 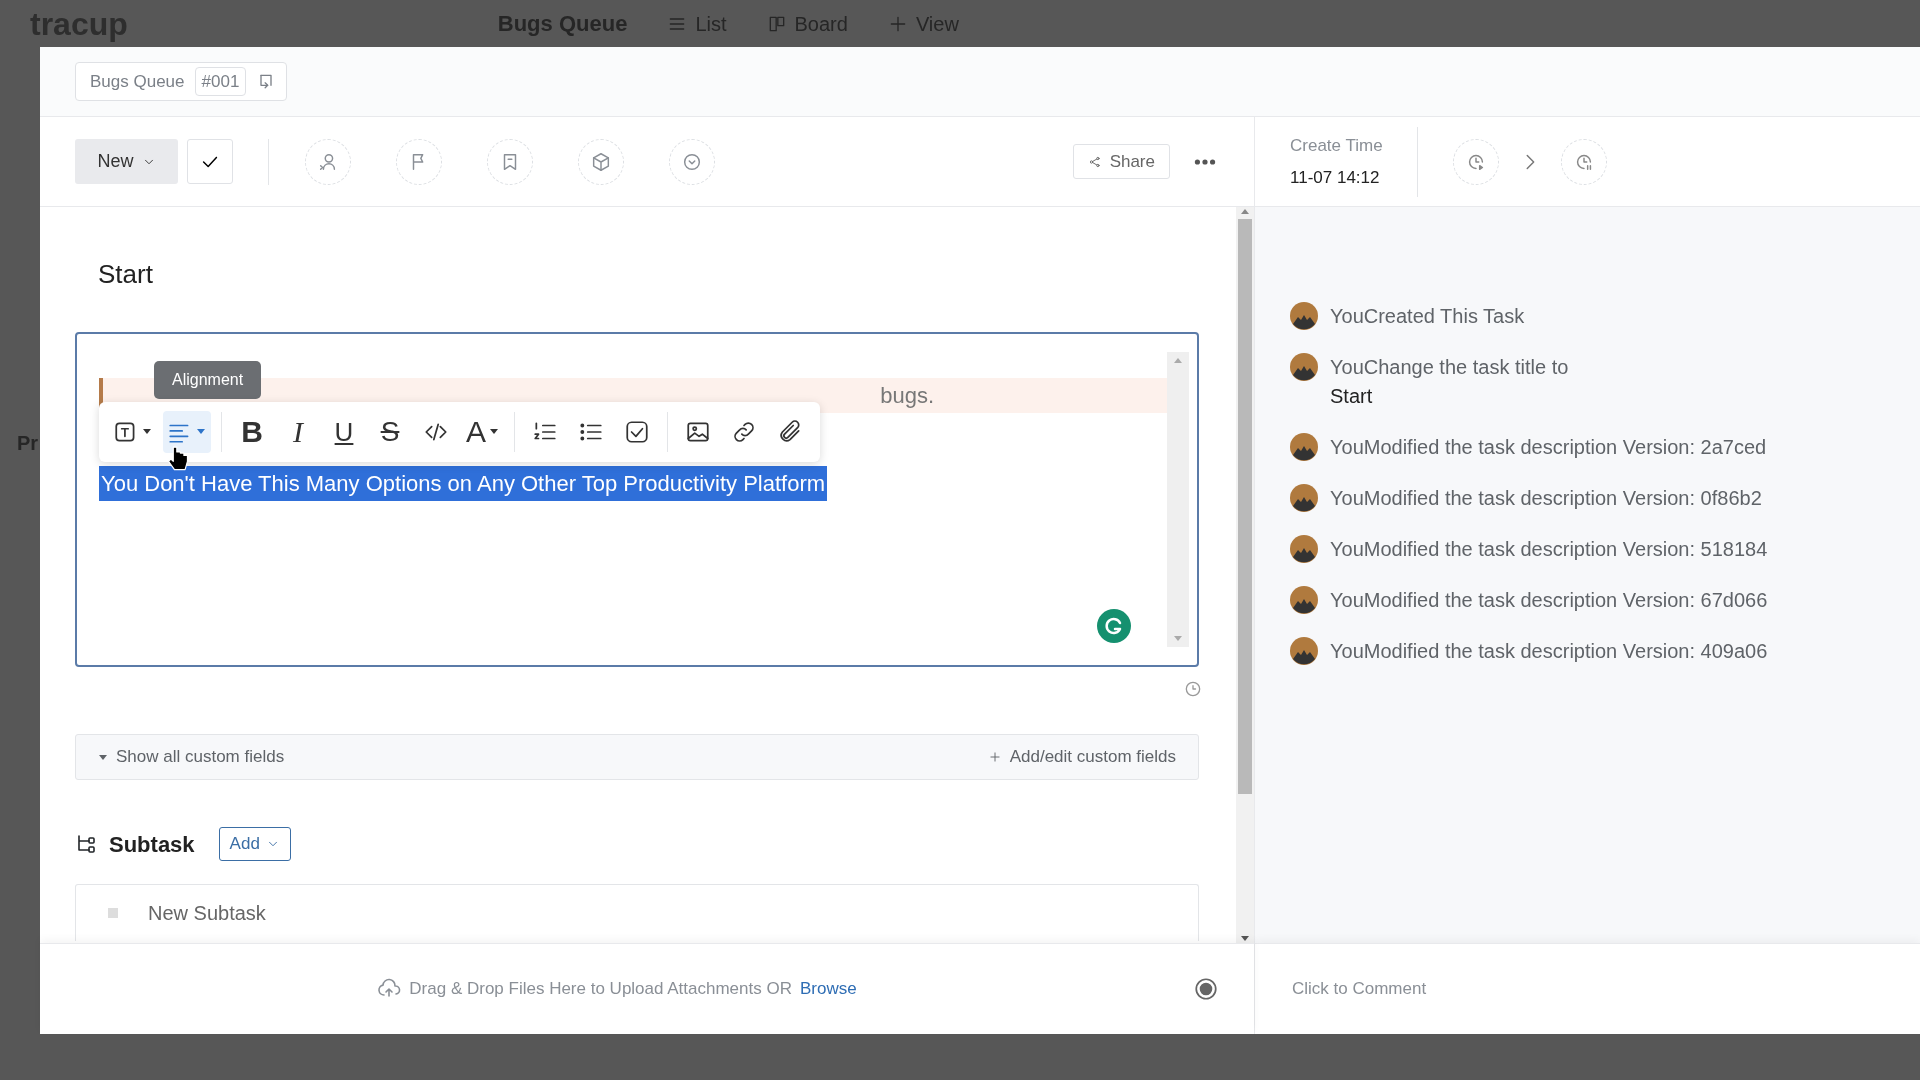 I want to click on page-scrollbar, so click(x=1245, y=575).